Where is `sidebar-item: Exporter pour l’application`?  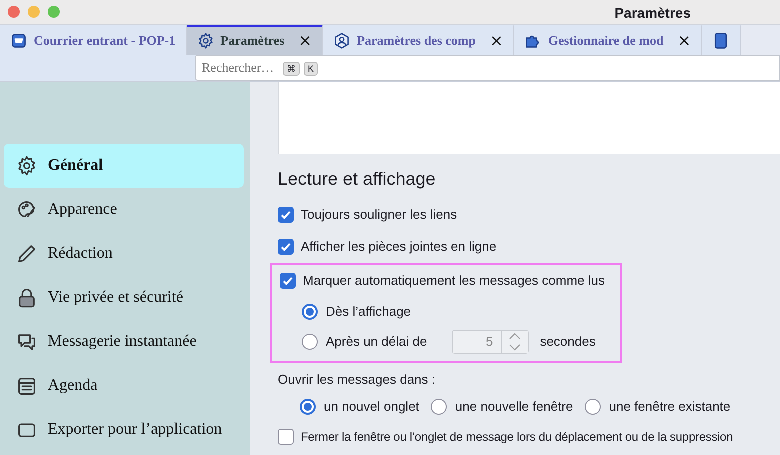 sidebar-item: Exporter pour l’application is located at coordinates (124, 430).